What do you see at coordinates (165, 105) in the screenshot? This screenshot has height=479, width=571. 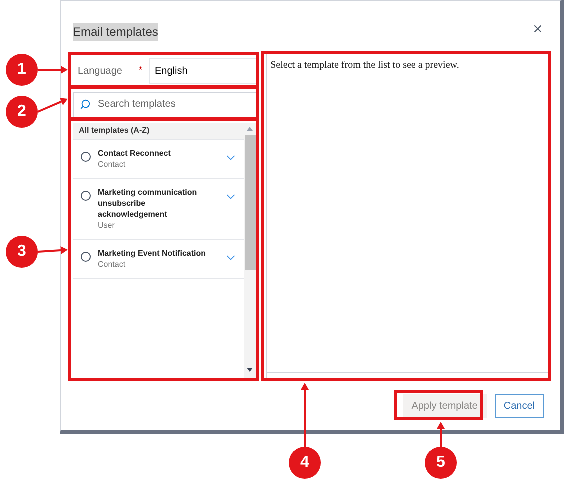 I see `search-field: Search templates` at bounding box center [165, 105].